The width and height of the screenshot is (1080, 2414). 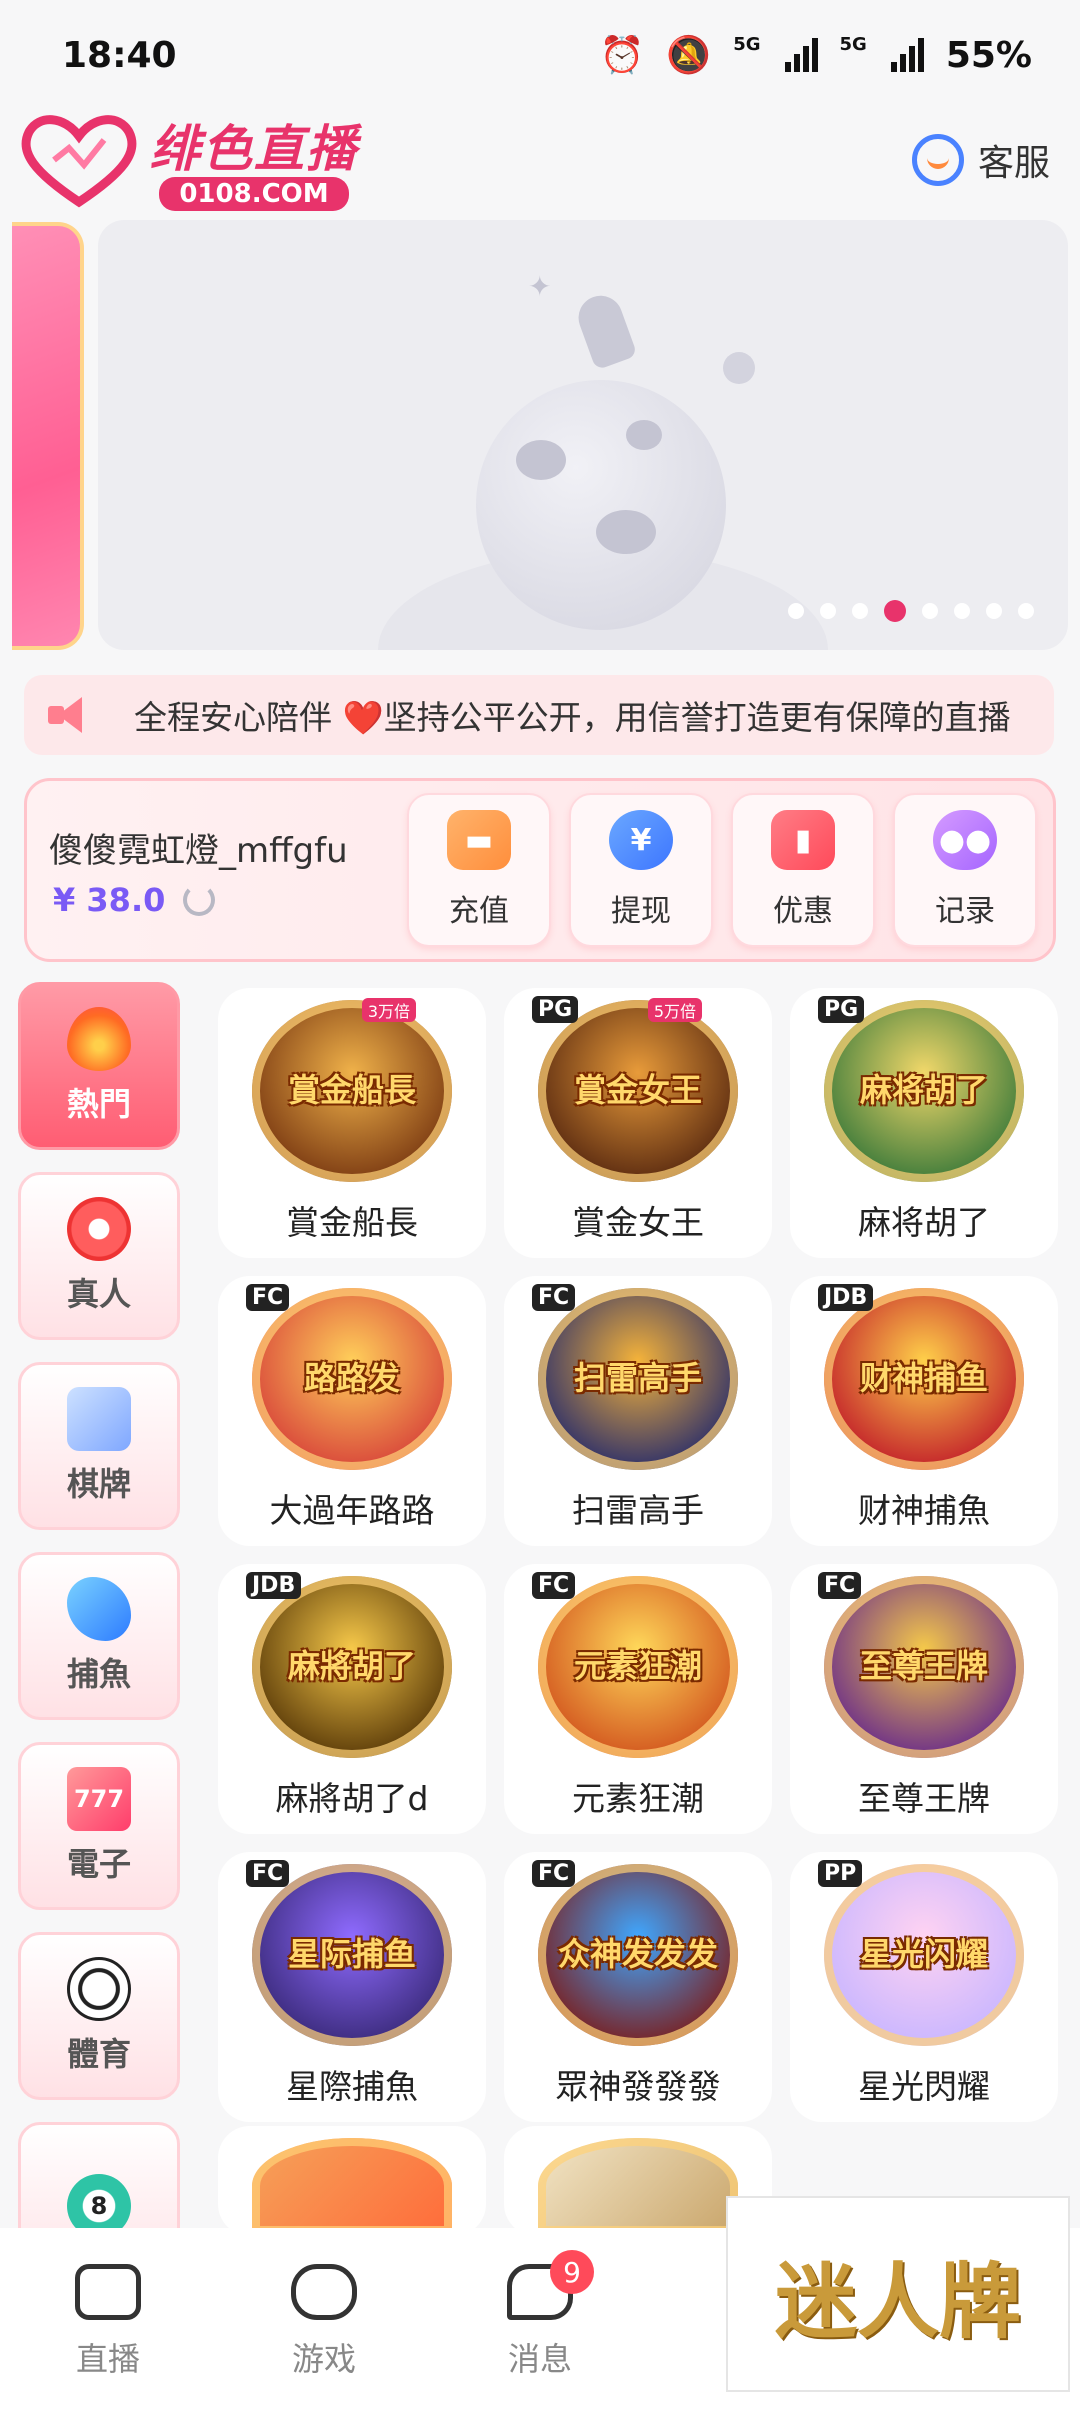 I want to click on records-button: ●● 记录, so click(x=965, y=870).